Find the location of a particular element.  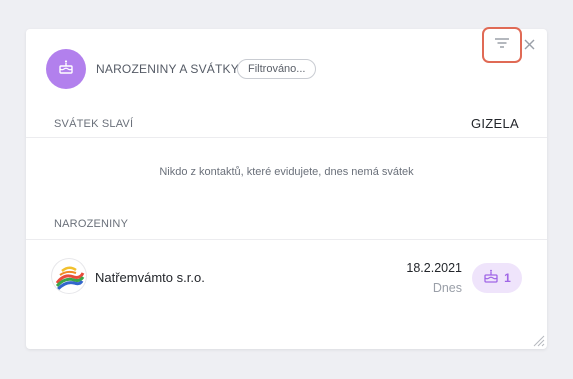

resize-handle-icon is located at coordinates (538, 340).